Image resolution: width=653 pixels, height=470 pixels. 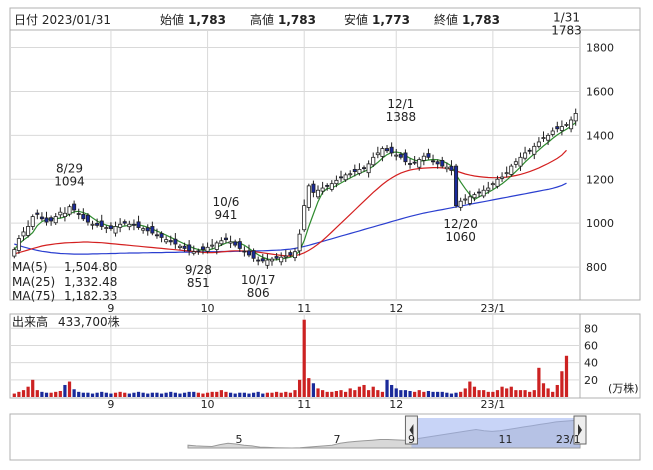 I want to click on volume-x-tick-label: 10, so click(x=208, y=404).